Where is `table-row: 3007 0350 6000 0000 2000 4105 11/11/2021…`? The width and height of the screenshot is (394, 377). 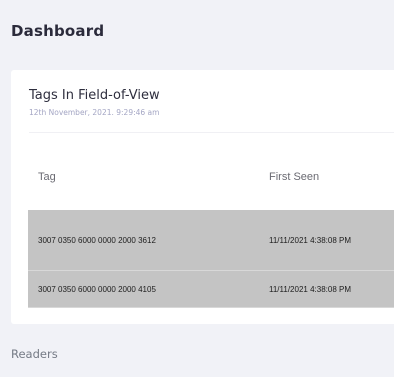
table-row: 3007 0350 6000 0000 2000 4105 11/11/2021… is located at coordinates (211, 289).